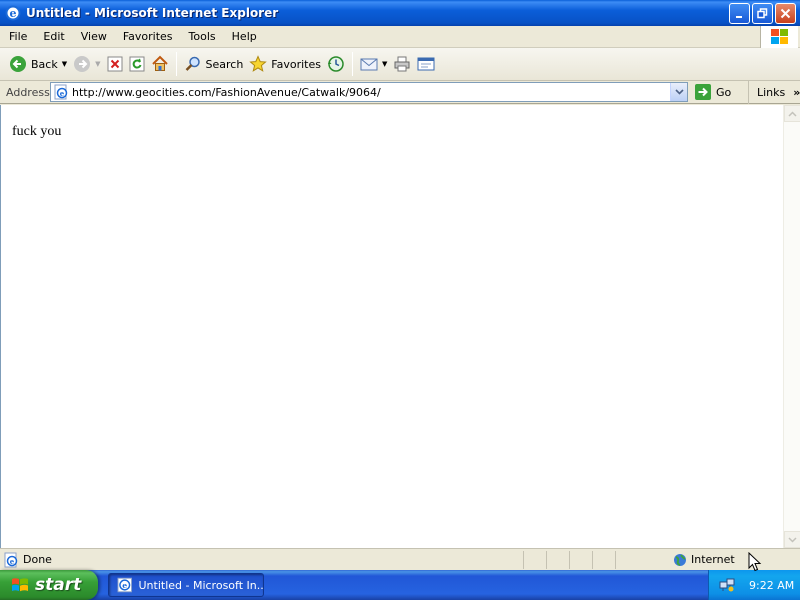  I want to click on home-button, so click(160, 64).